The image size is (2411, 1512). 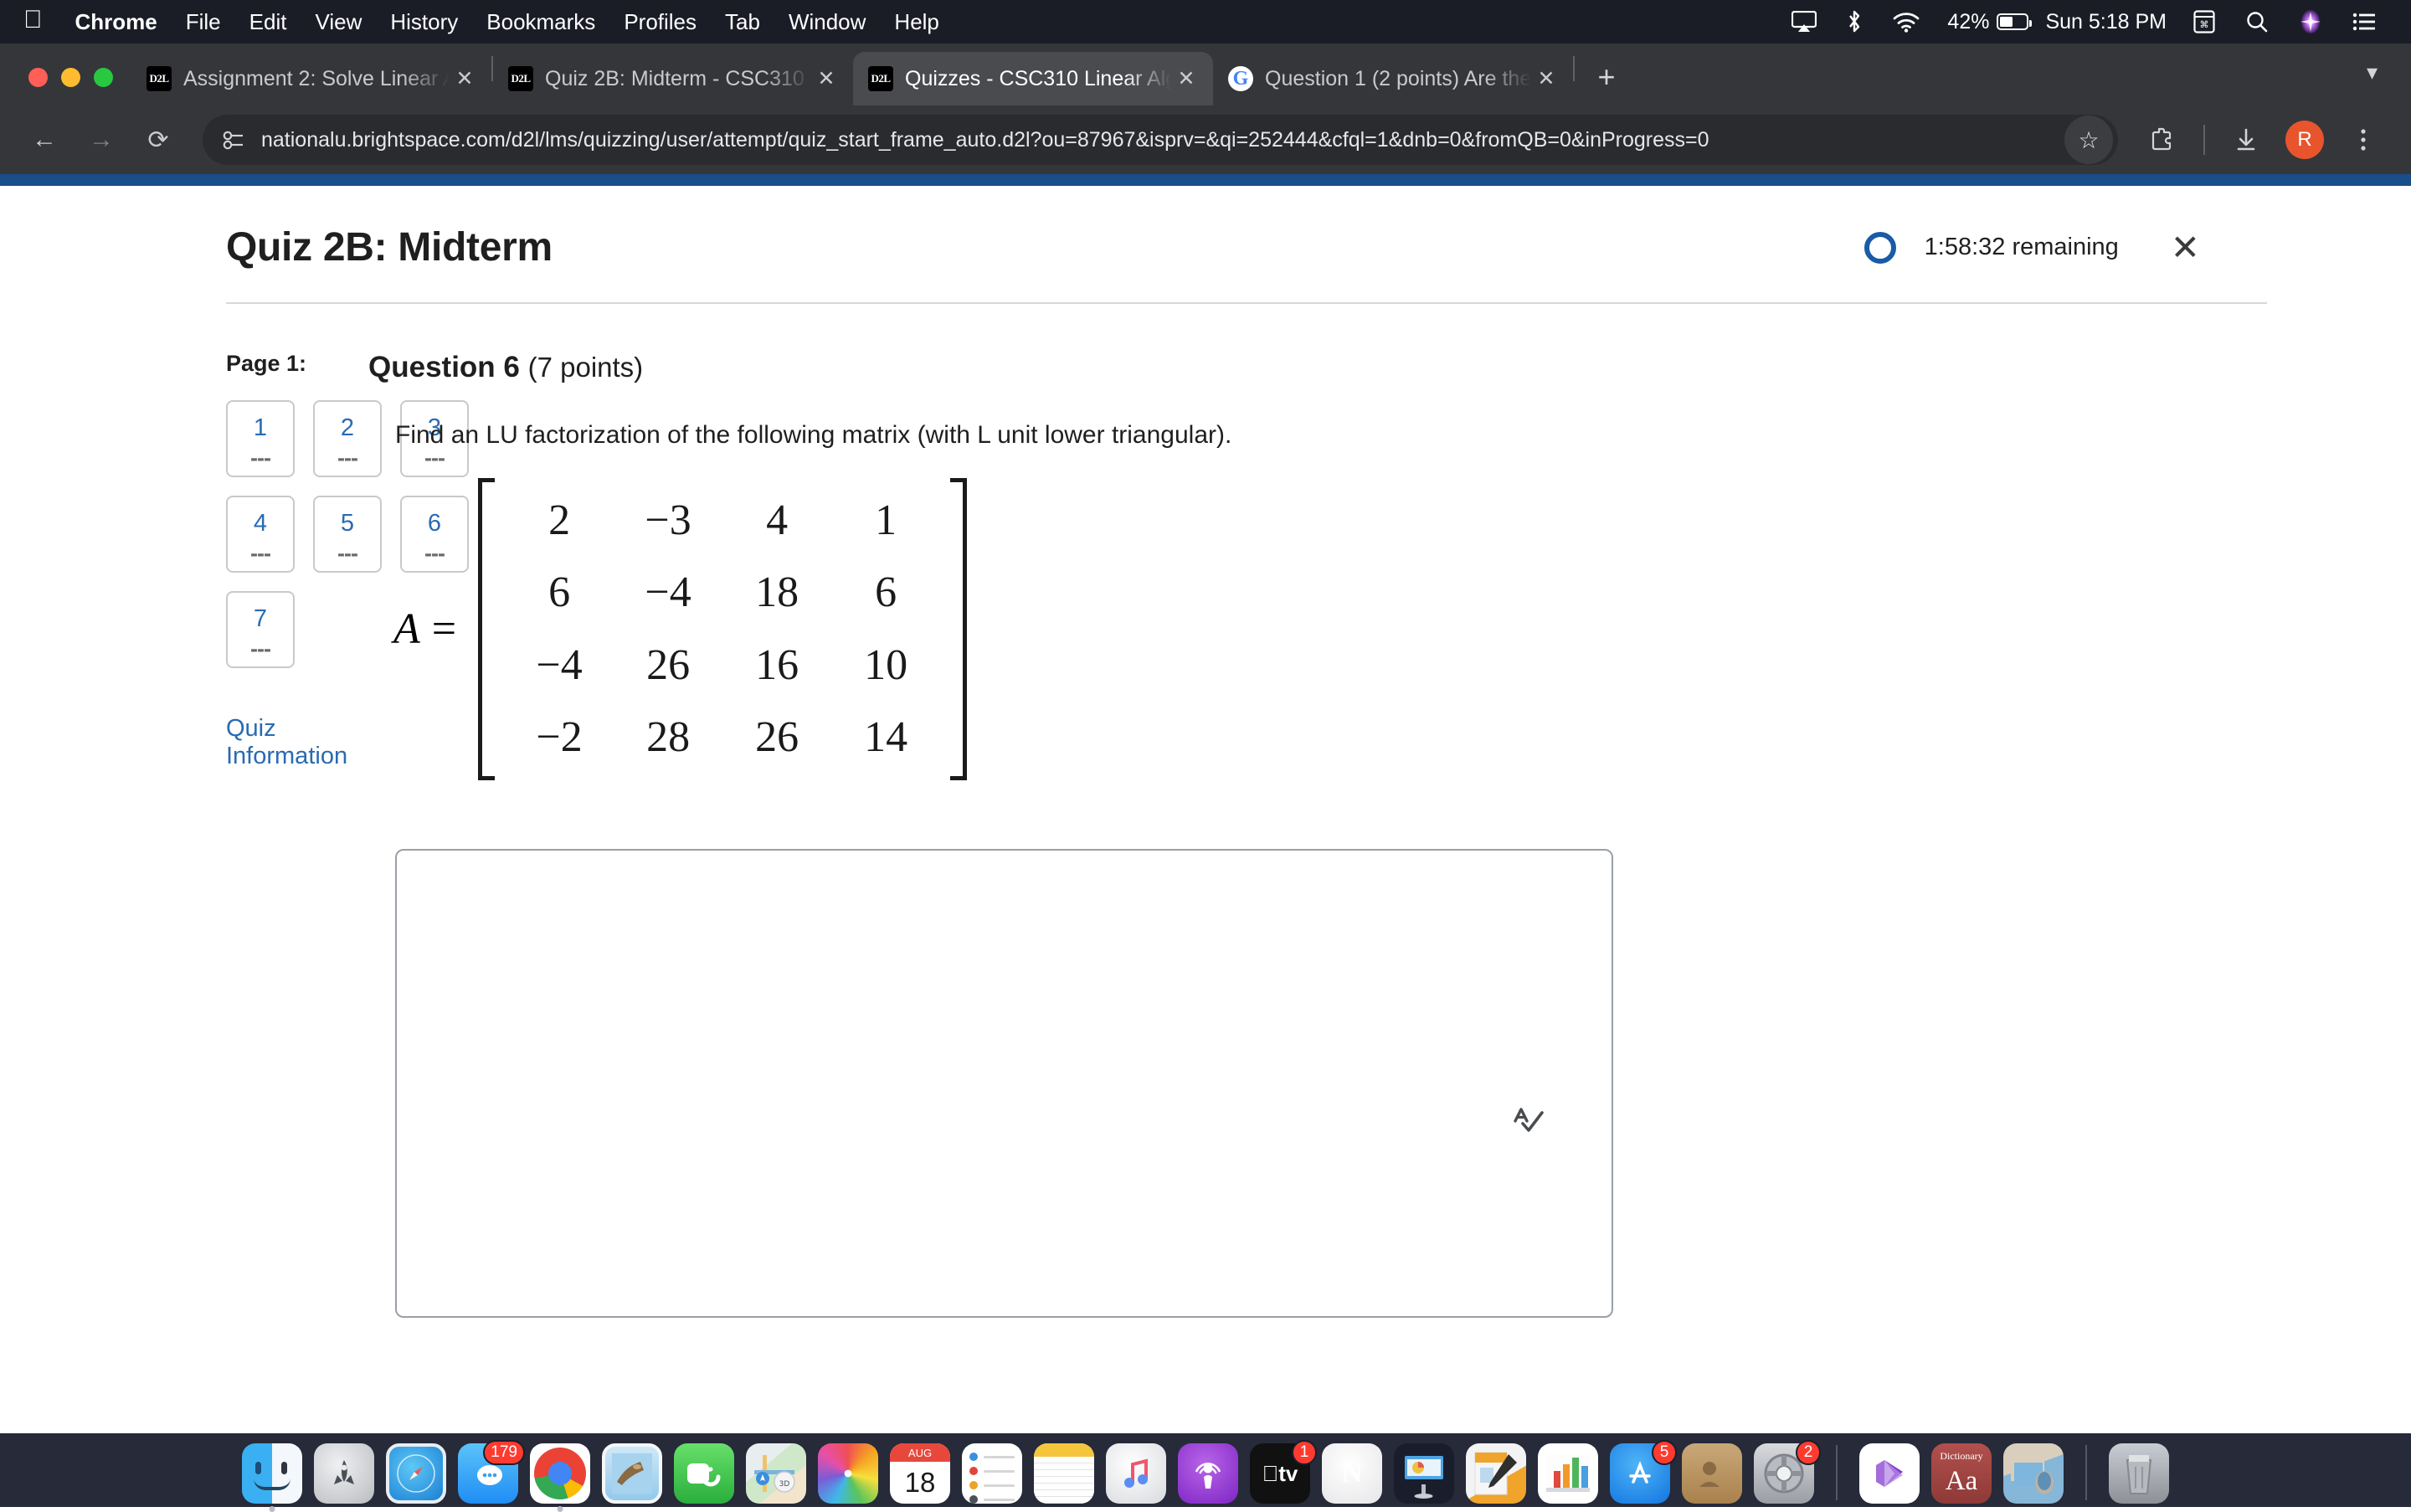 What do you see at coordinates (1640, 1473) in the screenshot?
I see `dock-item-app-store: 5` at bounding box center [1640, 1473].